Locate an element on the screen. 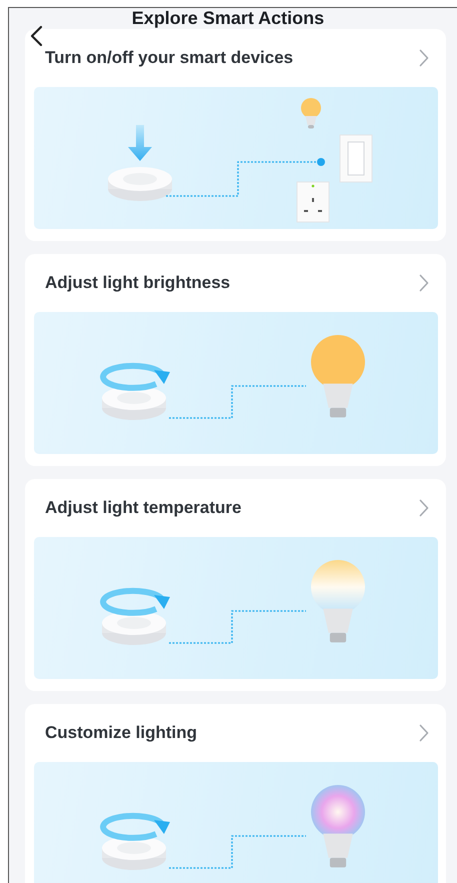 This screenshot has height=883, width=457. page-title: Explore Smart Actions is located at coordinates (229, 18).